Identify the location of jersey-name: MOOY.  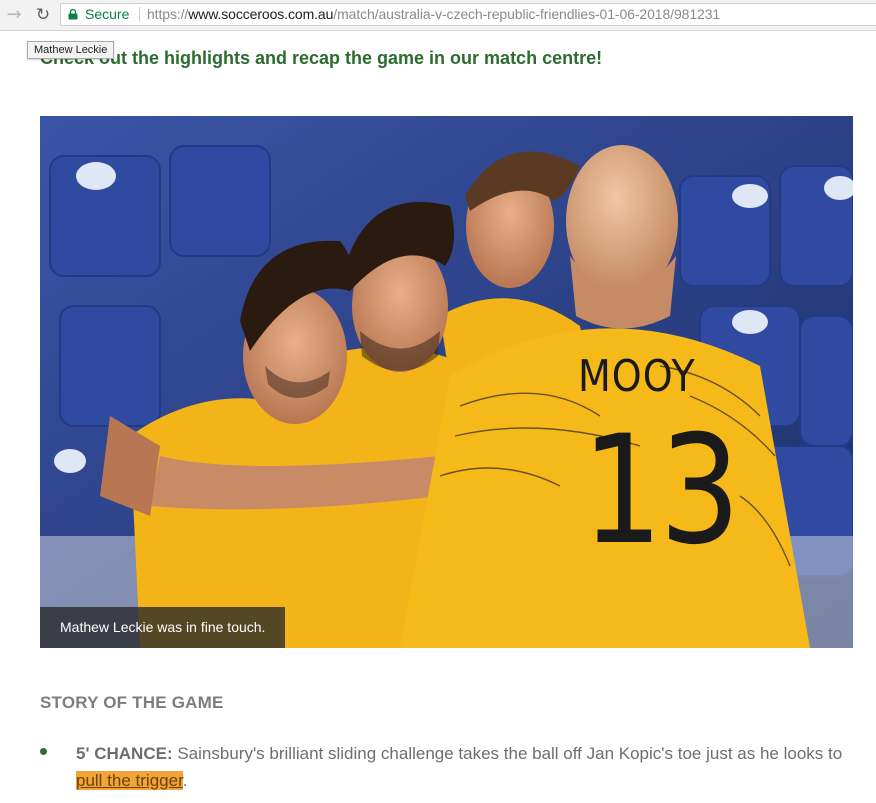
(637, 376).